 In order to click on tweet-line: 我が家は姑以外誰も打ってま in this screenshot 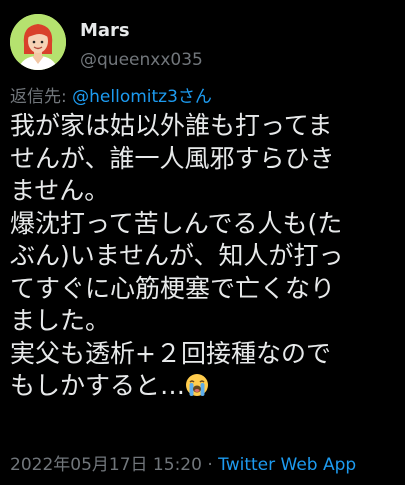, I will do `click(171, 125)`.